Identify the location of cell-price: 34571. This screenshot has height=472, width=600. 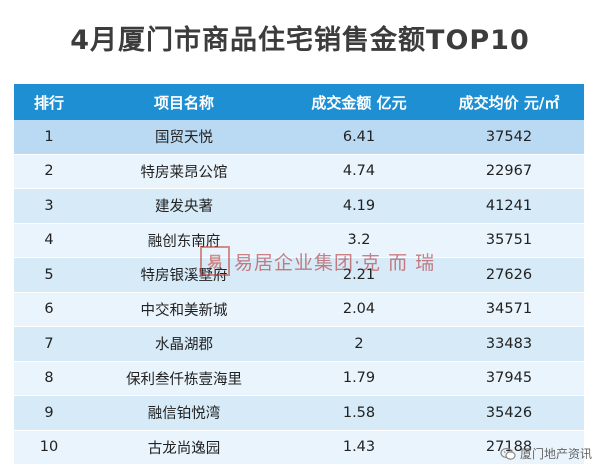
(509, 309).